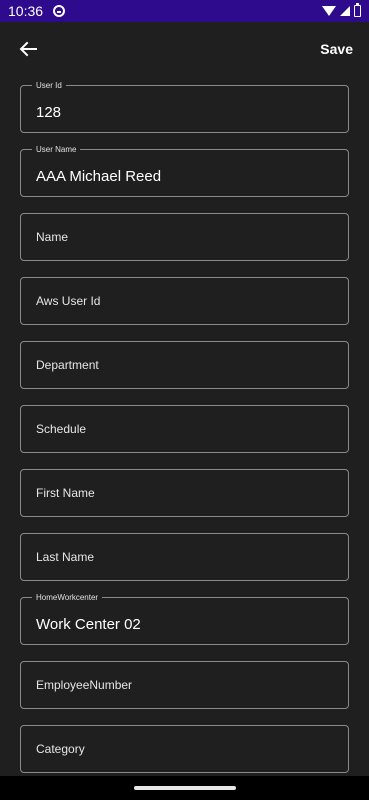  Describe the element at coordinates (184, 106) in the screenshot. I see `user-id-field: User Id 128` at that location.